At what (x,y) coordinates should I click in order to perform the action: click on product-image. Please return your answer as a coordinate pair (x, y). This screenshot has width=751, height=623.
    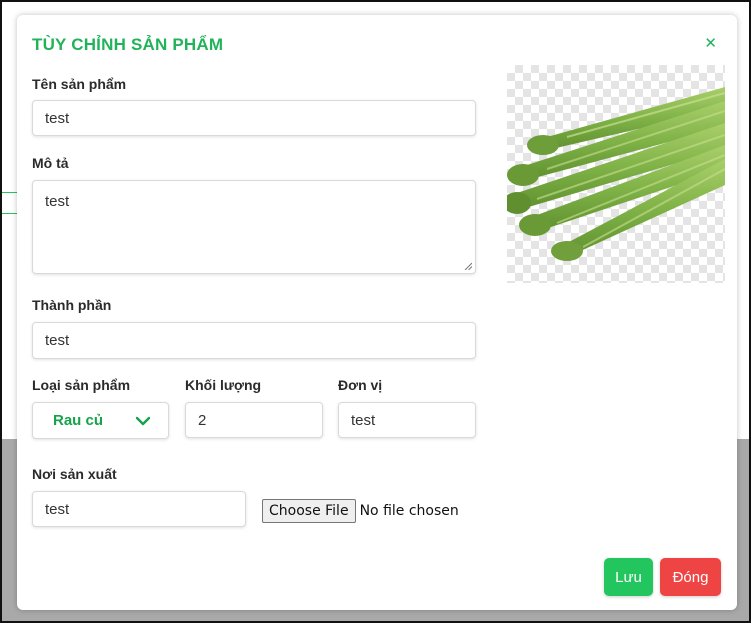
    Looking at the image, I should click on (614, 174).